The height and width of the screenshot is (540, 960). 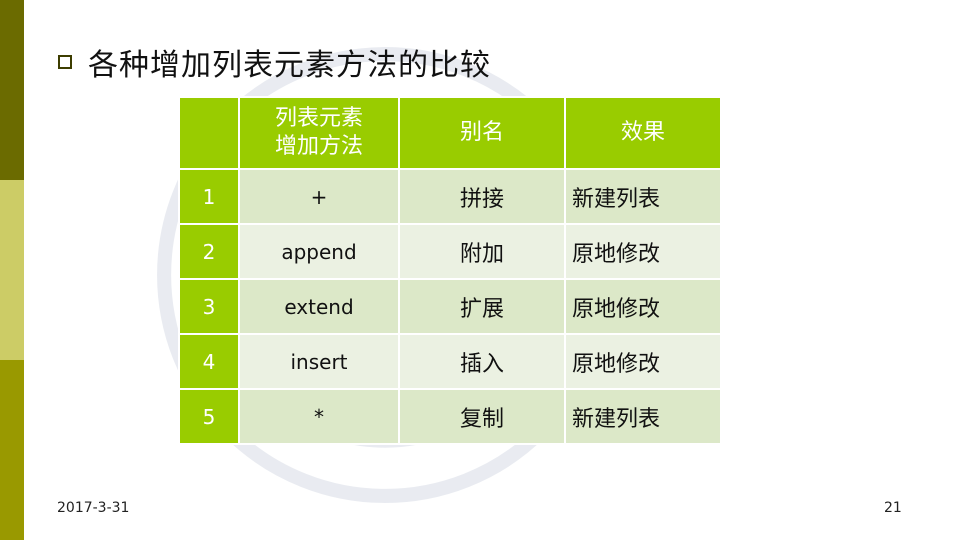 What do you see at coordinates (209, 196) in the screenshot?
I see `row-index: 1` at bounding box center [209, 196].